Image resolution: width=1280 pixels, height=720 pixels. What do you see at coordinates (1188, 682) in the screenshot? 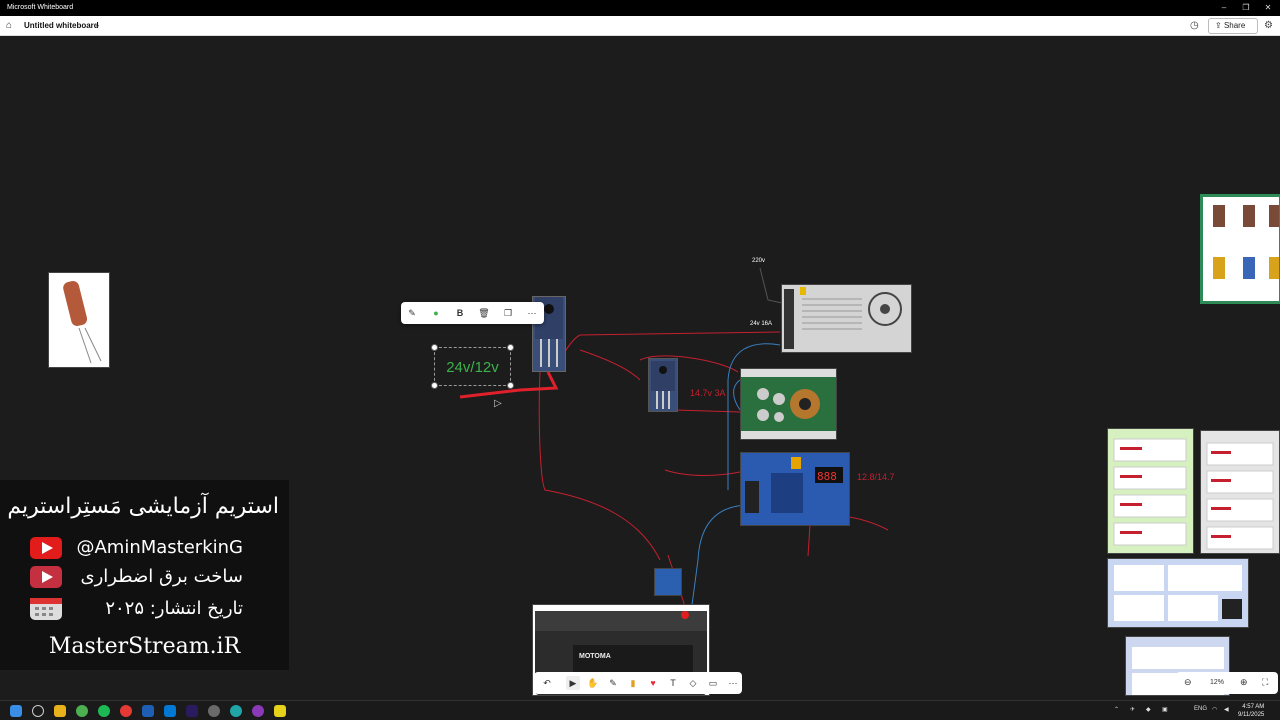
I see `zoom-out-icon: ⊖` at bounding box center [1188, 682].